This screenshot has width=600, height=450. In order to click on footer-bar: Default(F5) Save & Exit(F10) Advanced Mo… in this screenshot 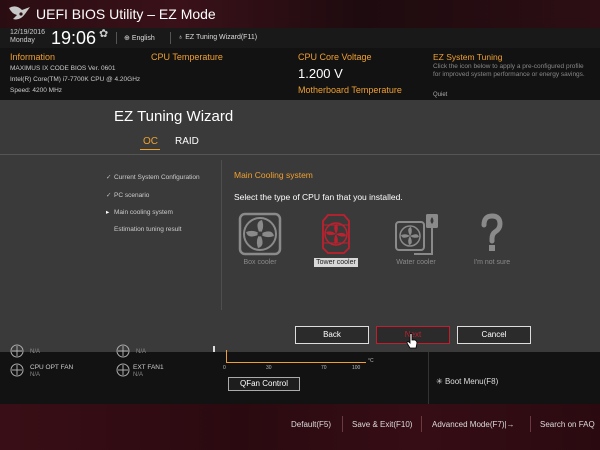, I will do `click(300, 427)`.